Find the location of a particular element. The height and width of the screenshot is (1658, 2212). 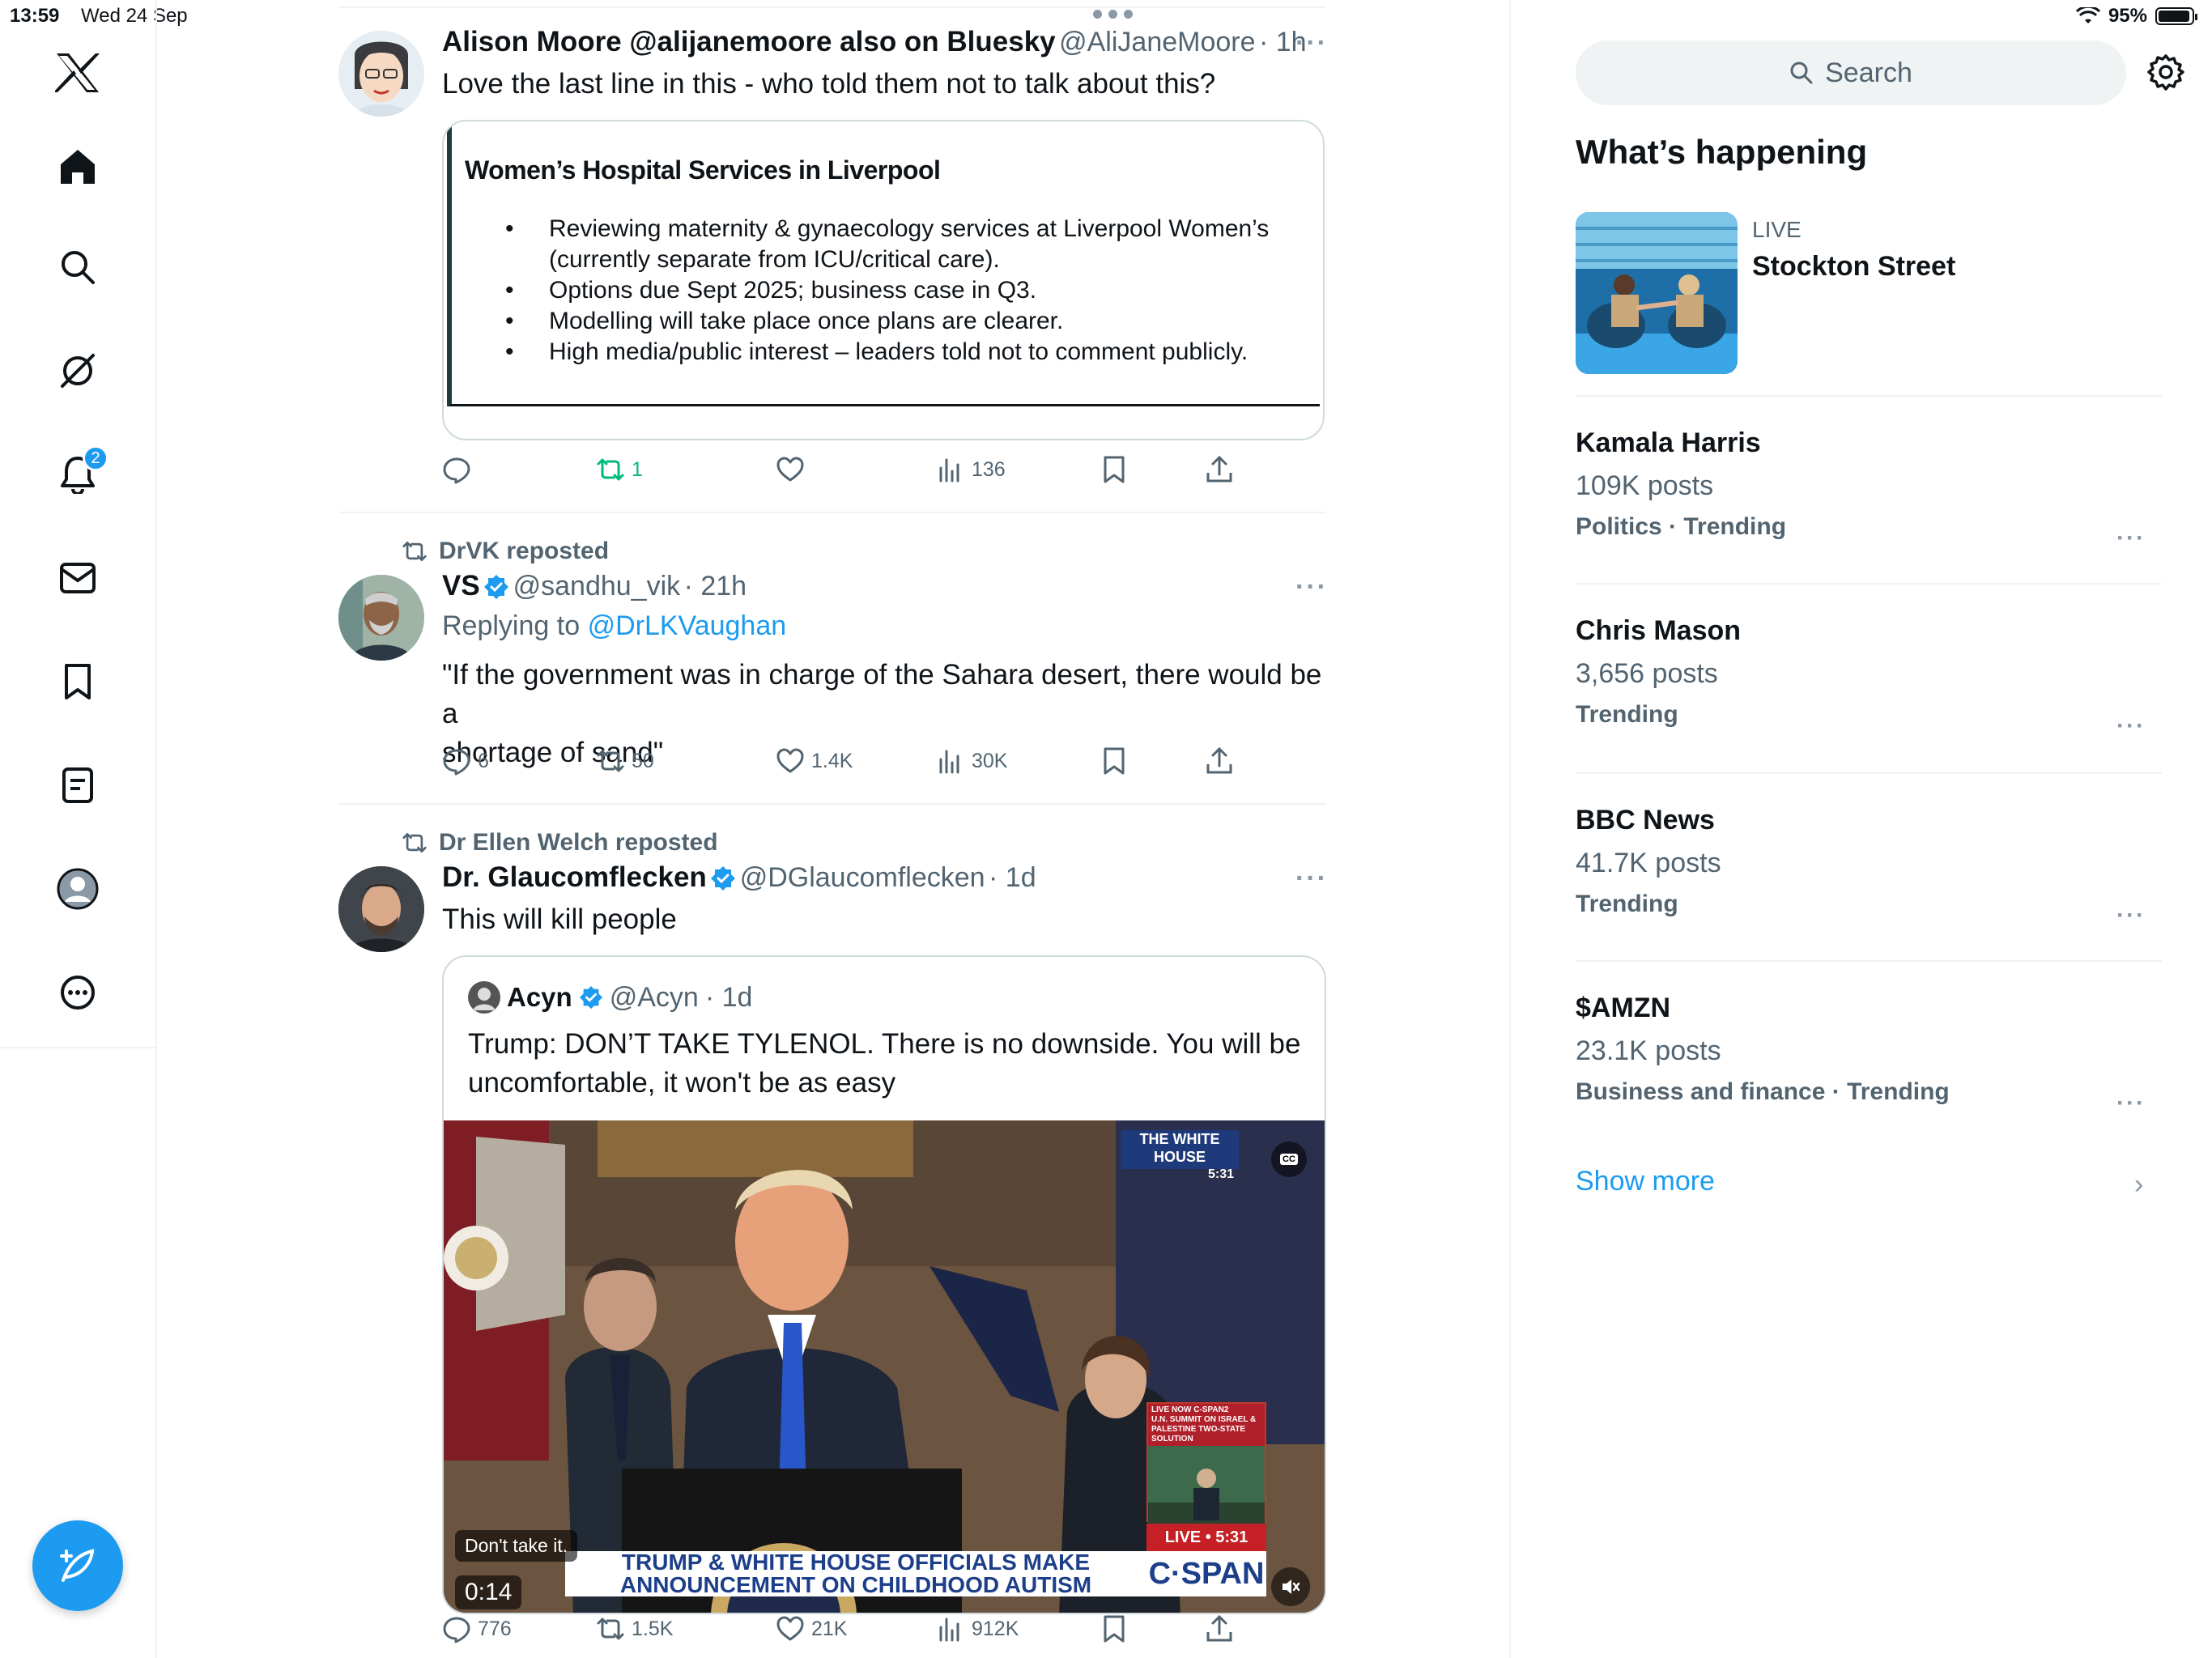

reply-to-handle: @DrLKVaughan is located at coordinates (687, 625).